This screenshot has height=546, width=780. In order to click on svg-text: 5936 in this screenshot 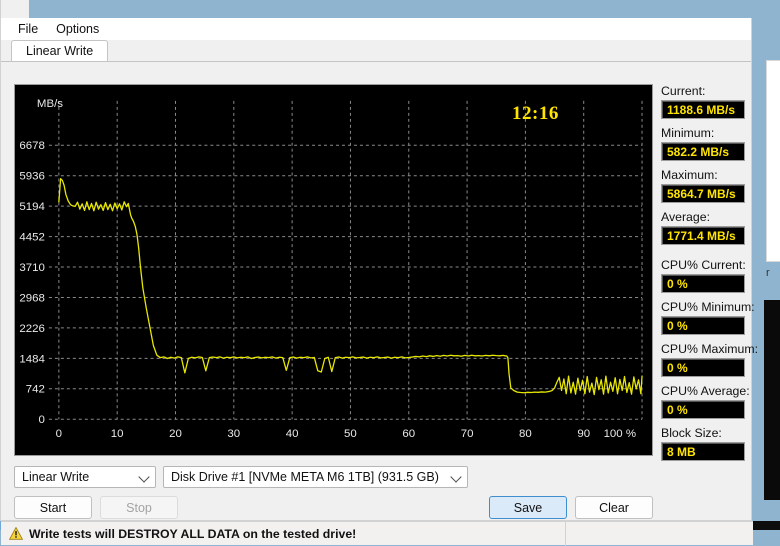, I will do `click(31, 177)`.